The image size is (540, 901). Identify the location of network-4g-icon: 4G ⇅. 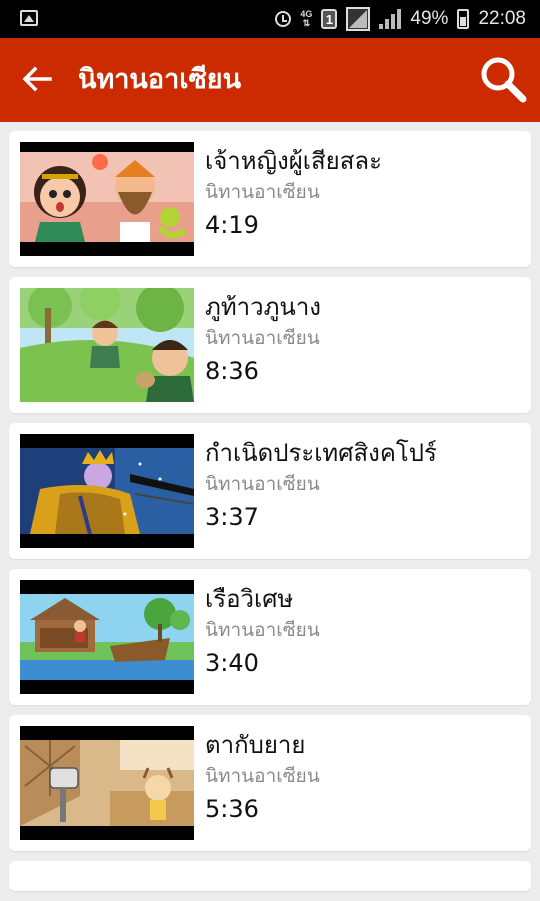
(306, 18).